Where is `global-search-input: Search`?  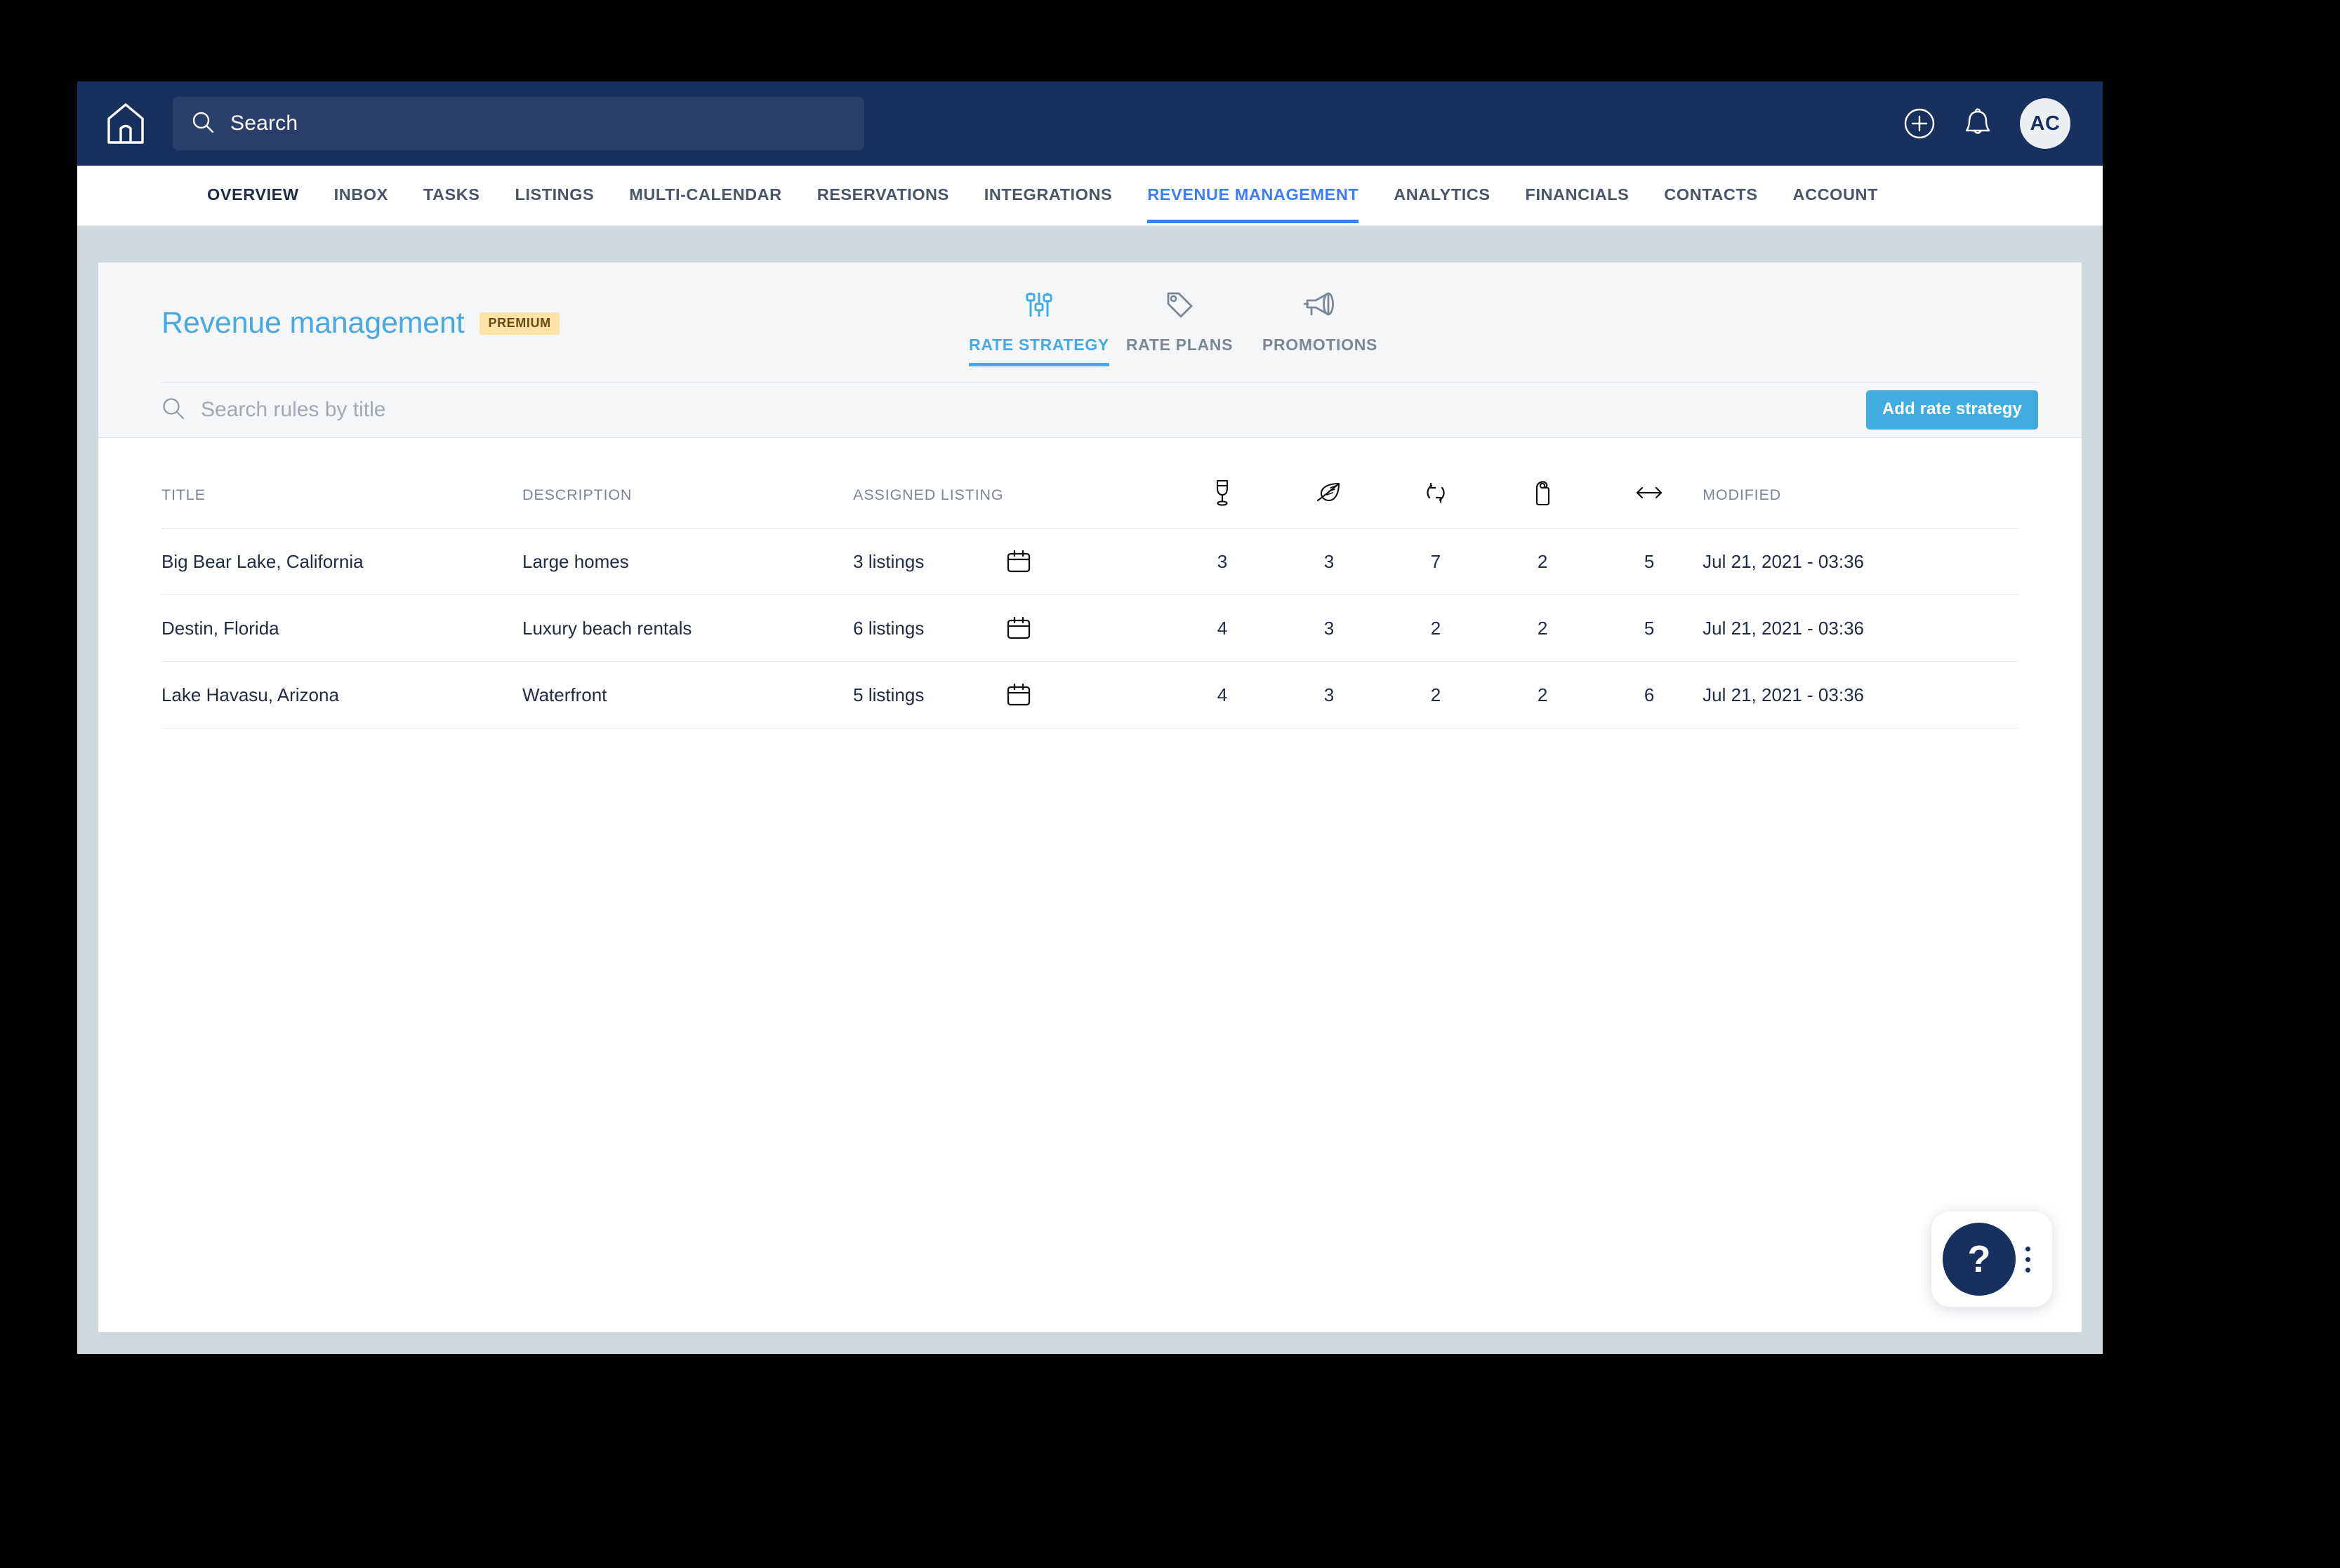 global-search-input: Search is located at coordinates (518, 123).